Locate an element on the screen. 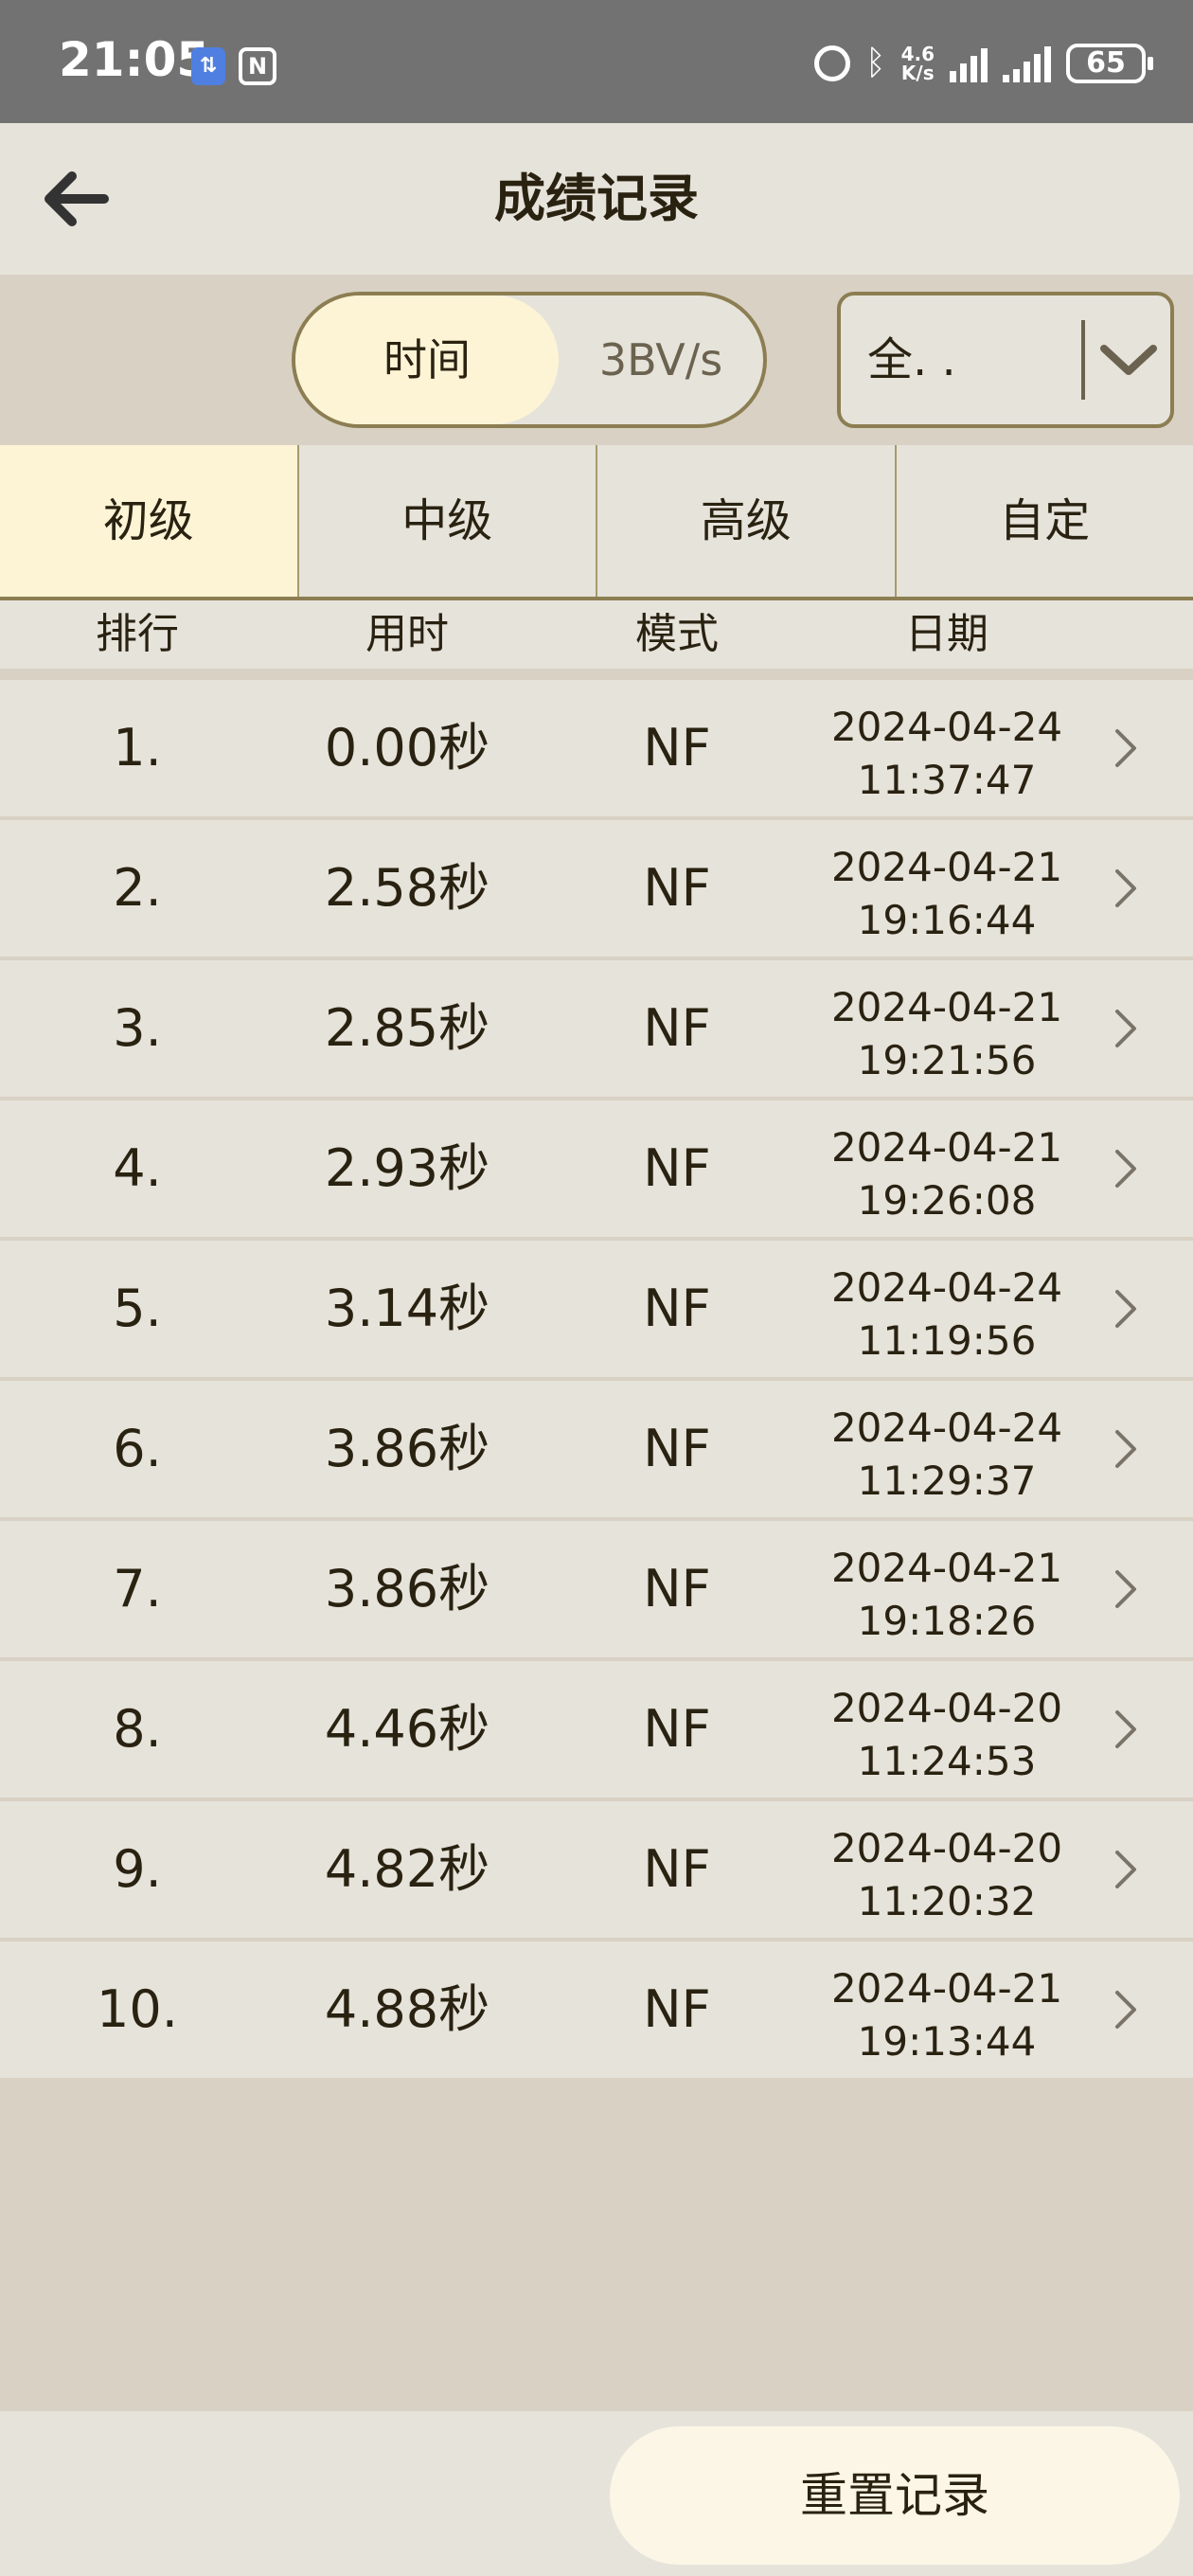  row-date-clock: 19:21:56 is located at coordinates (947, 1060).